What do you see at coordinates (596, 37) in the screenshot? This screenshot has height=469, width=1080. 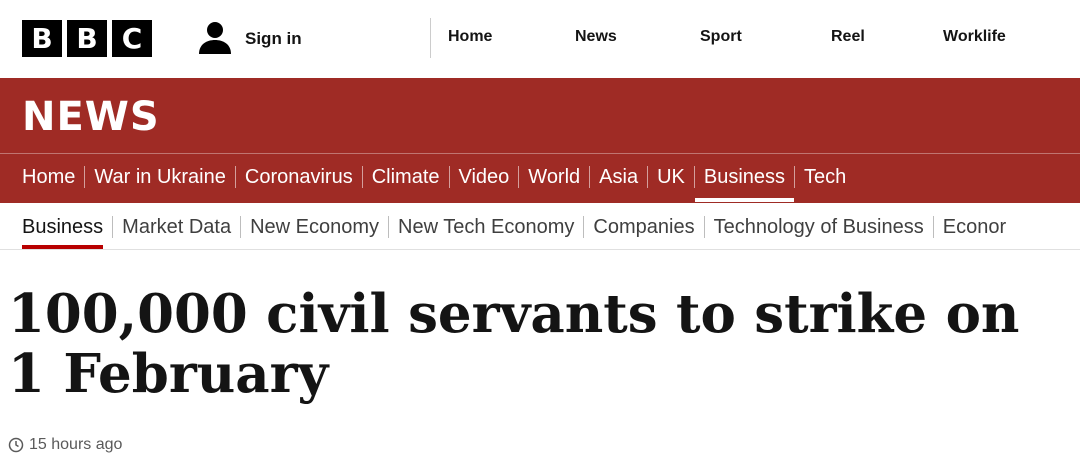 I see `top-nav-news: News` at bounding box center [596, 37].